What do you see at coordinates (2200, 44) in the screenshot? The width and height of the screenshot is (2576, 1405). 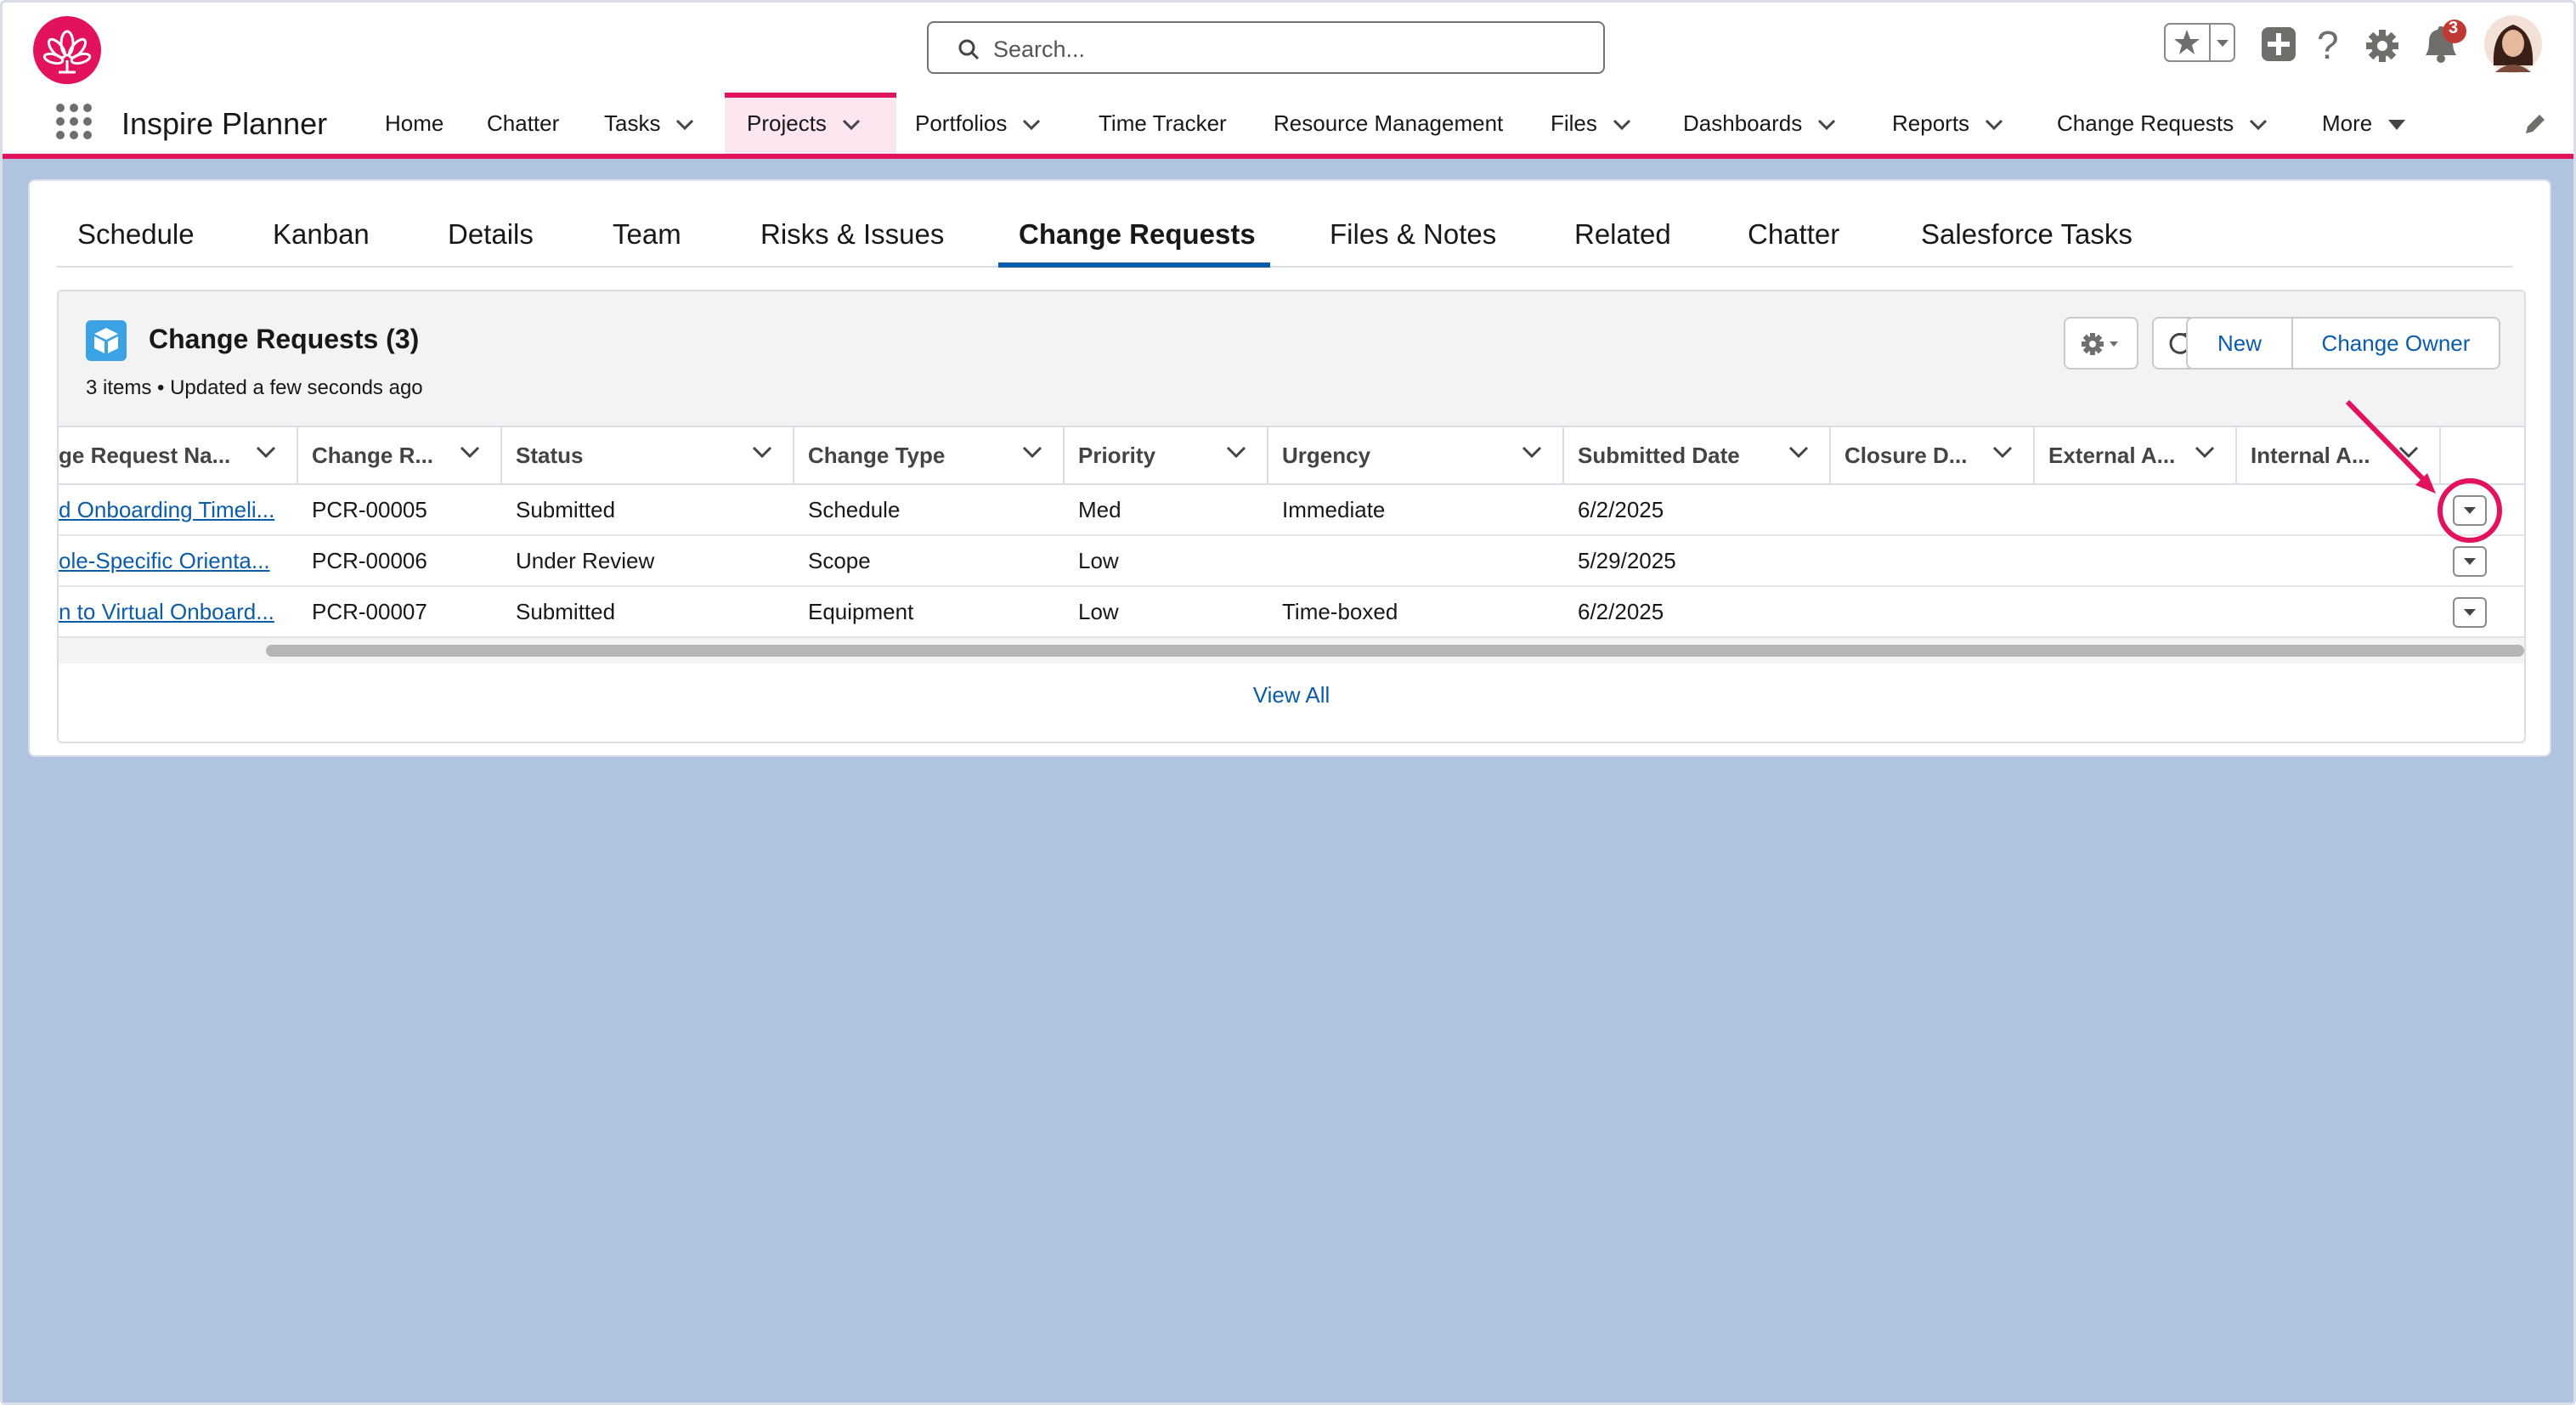 I see `favorites-button` at bounding box center [2200, 44].